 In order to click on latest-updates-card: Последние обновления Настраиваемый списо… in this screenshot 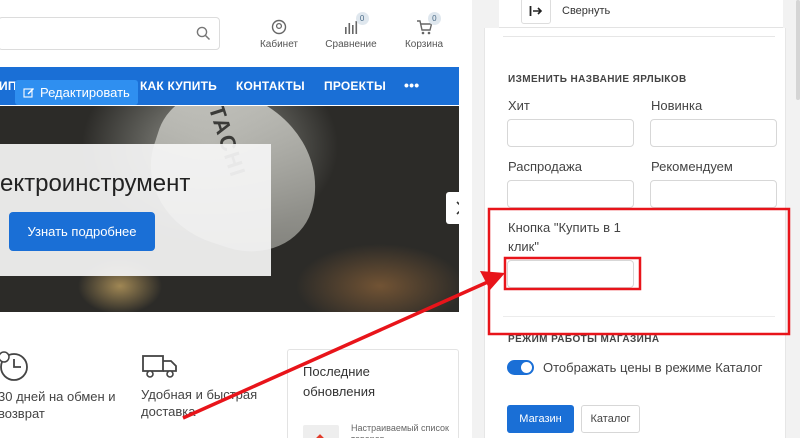, I will do `click(373, 393)`.